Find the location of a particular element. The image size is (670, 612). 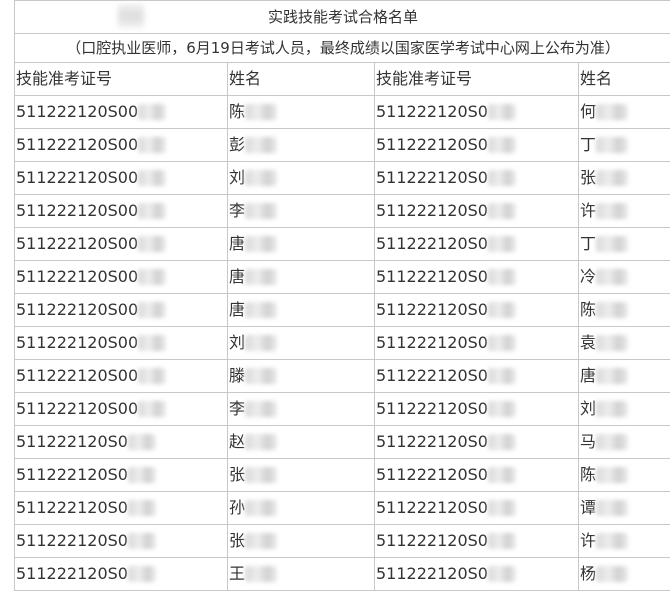

table-row: 511222120S0 张 511222120S0 陈 is located at coordinates (342, 475).